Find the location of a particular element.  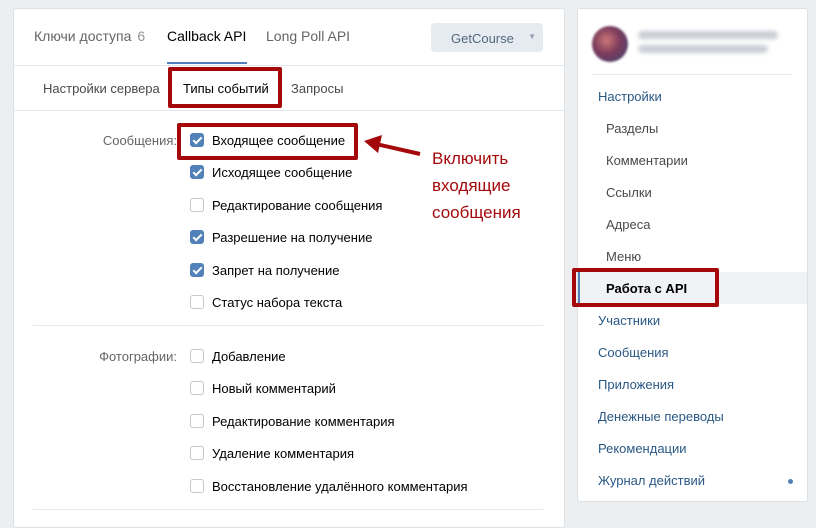

annotation-text: Включить входящие сообщения is located at coordinates (476, 185).